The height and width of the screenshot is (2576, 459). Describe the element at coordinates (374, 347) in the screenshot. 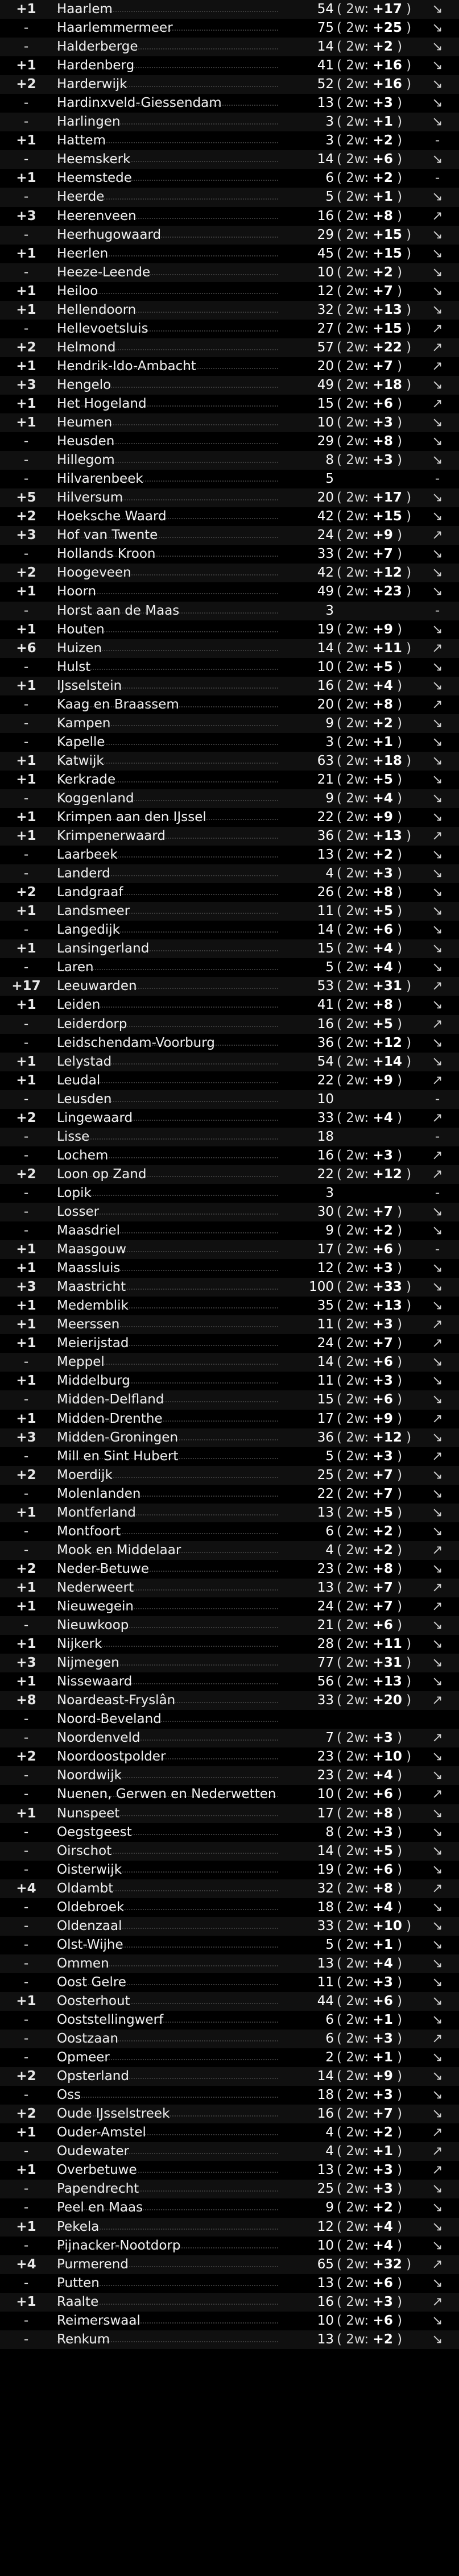

I see `two-week-change: ( 2w: +22 )` at that location.